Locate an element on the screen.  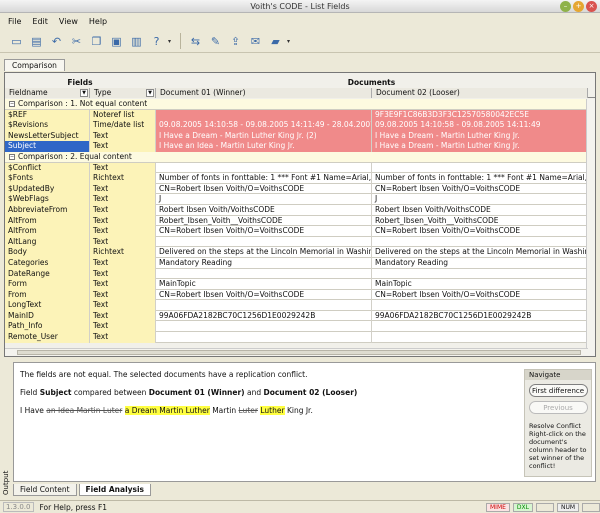
documents-group-header: Documents is located at coordinates (371, 82).